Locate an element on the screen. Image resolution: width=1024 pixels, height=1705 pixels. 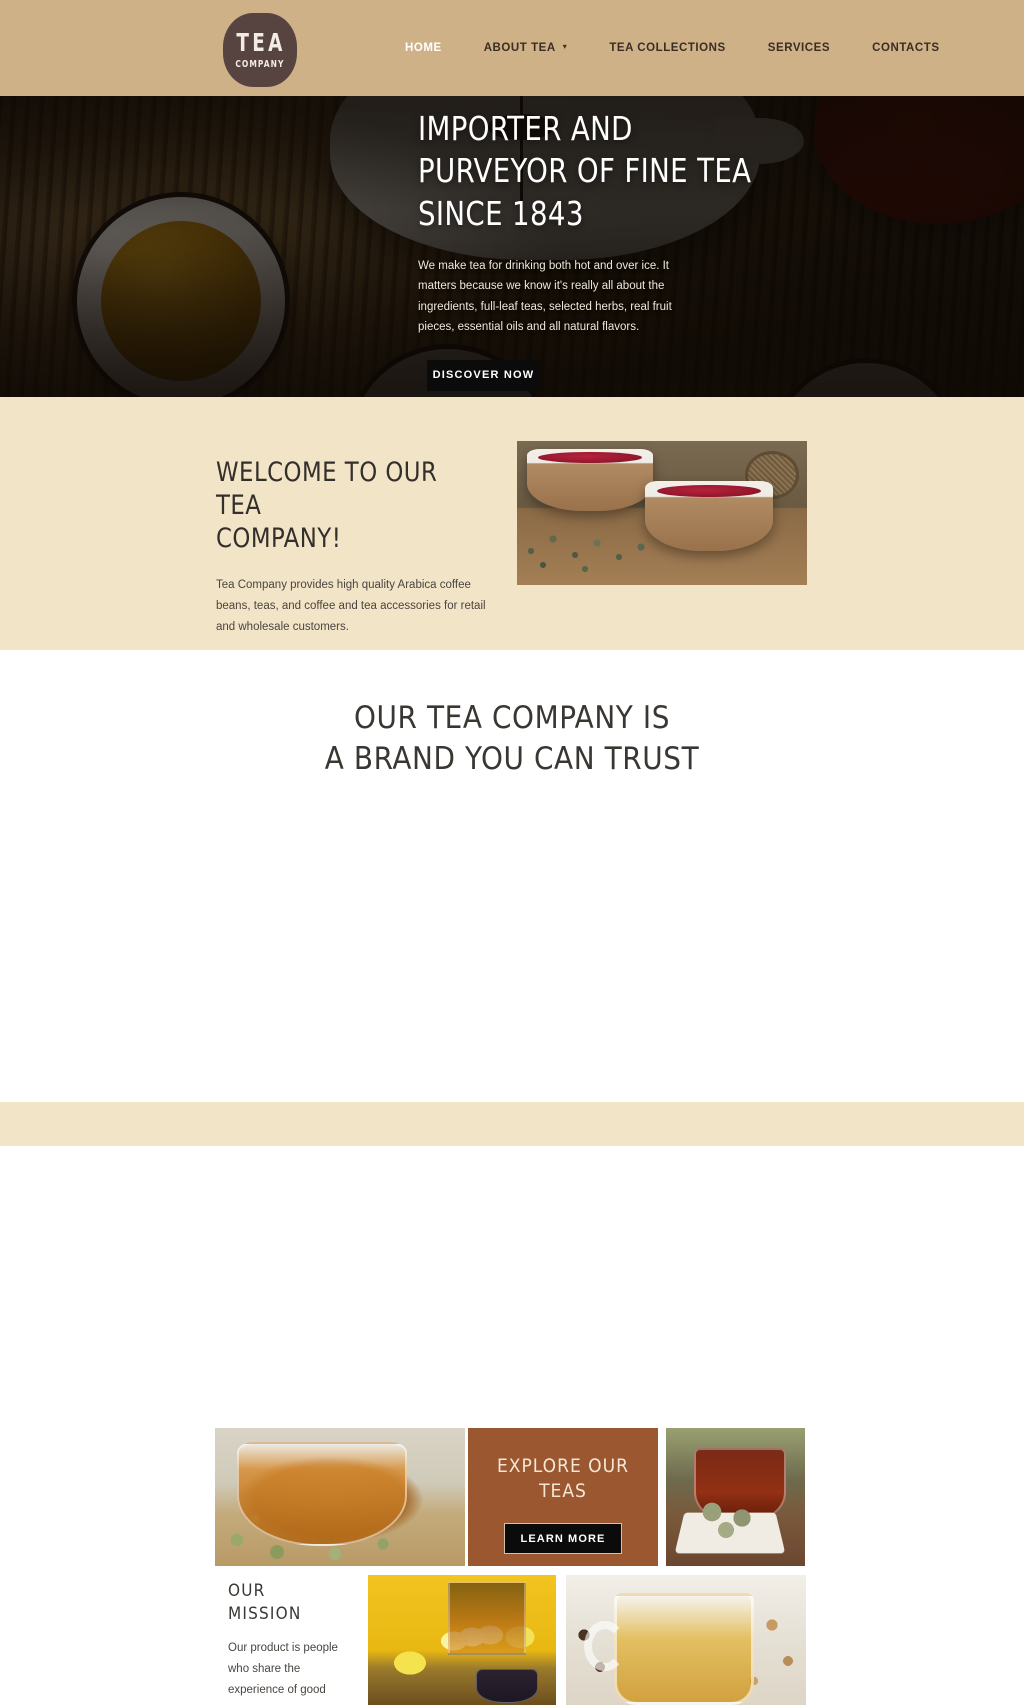
tile-lemons-and-tea-on-yellow-background is located at coordinates (462, 1640).